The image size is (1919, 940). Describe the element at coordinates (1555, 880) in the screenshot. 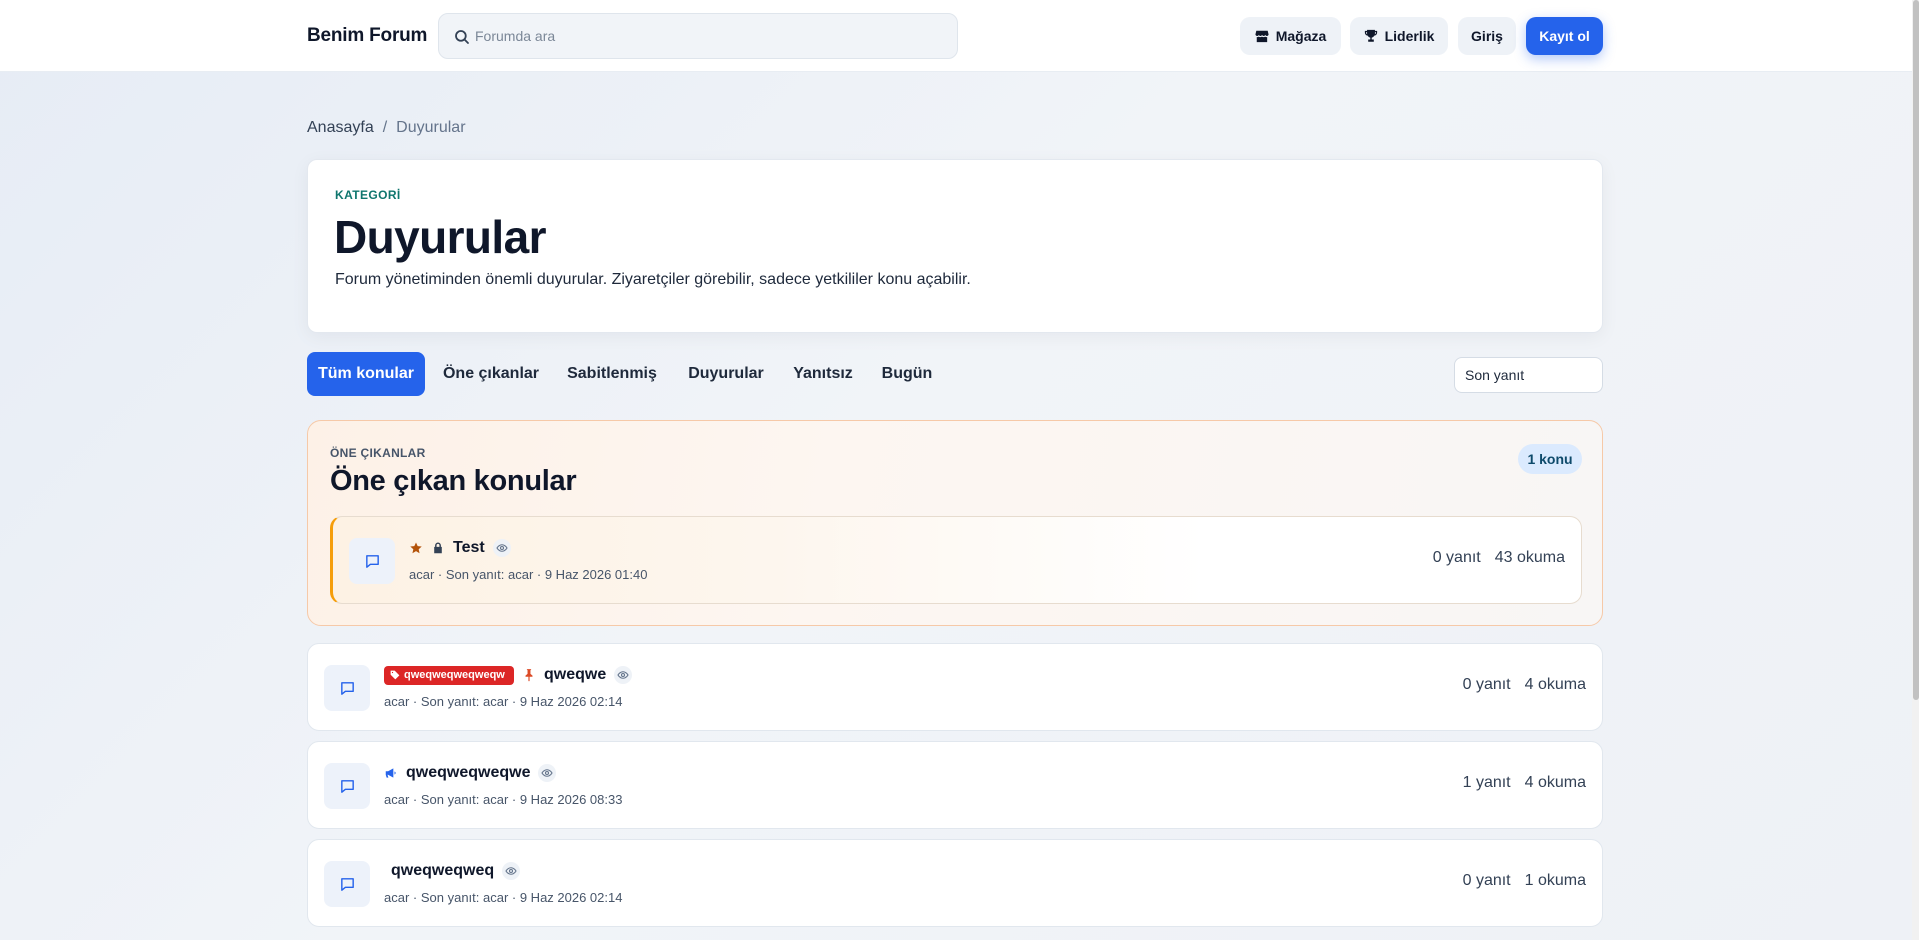

I see `view-count: 1 okuma` at that location.